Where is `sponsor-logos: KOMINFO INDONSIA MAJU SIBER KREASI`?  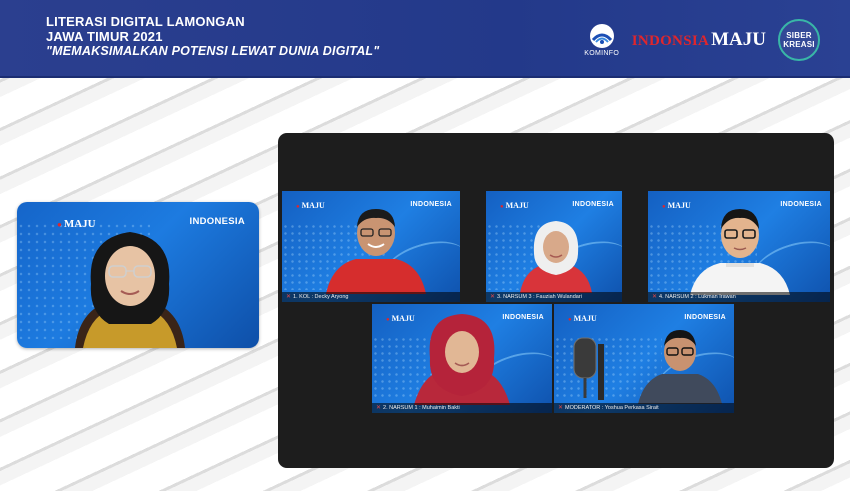
sponsor-logos: KOMINFO INDONSIA MAJU SIBER KREASI is located at coordinates (700, 40).